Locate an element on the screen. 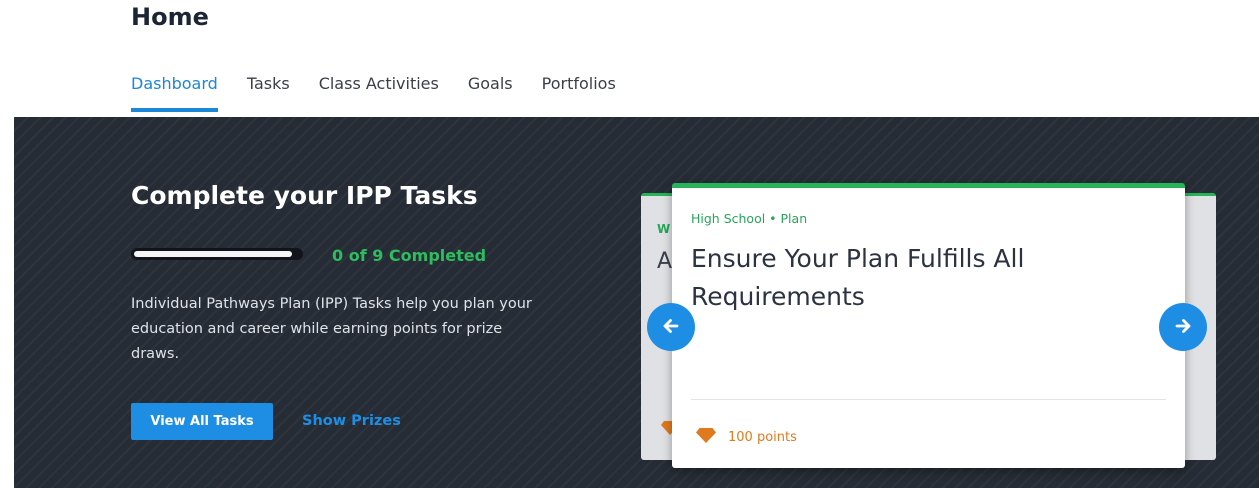  tab-tasks: Tasks is located at coordinates (268, 91).